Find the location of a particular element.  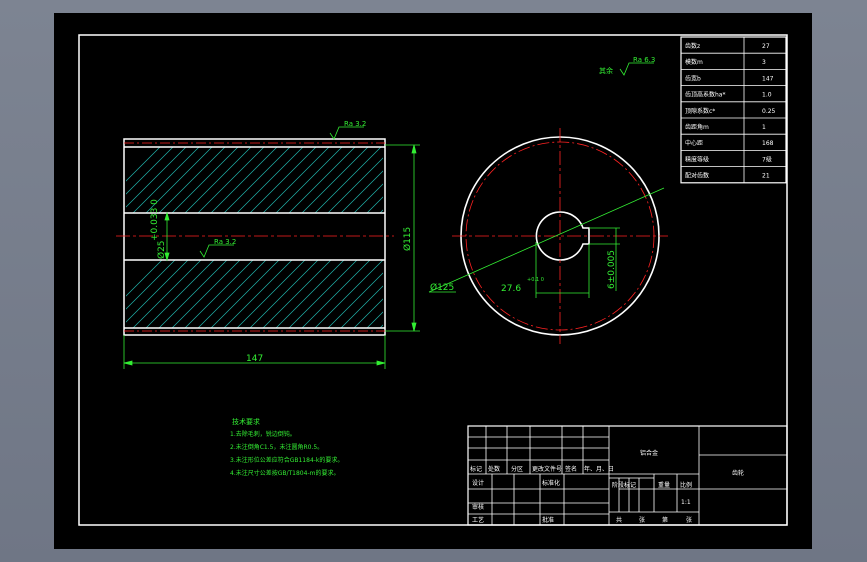

tech-req-title: 技术要求 is located at coordinates (246, 421).